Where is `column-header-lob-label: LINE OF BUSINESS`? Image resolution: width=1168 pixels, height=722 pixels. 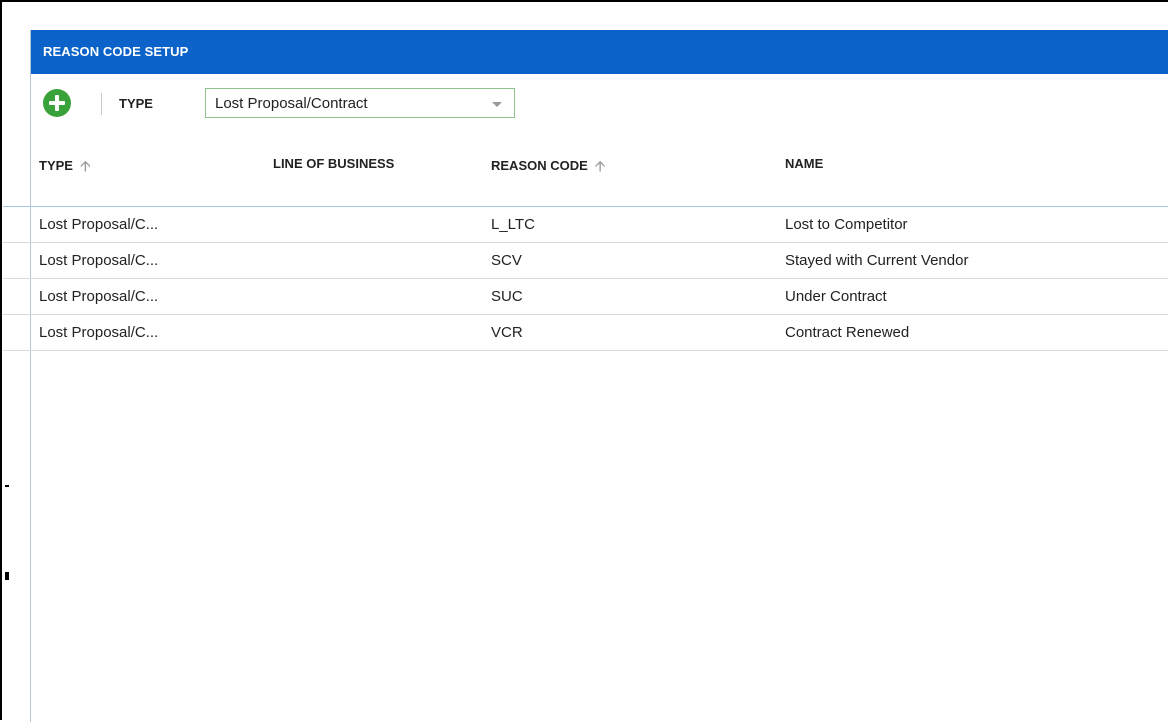
column-header-lob-label: LINE OF BUSINESS is located at coordinates (334, 163).